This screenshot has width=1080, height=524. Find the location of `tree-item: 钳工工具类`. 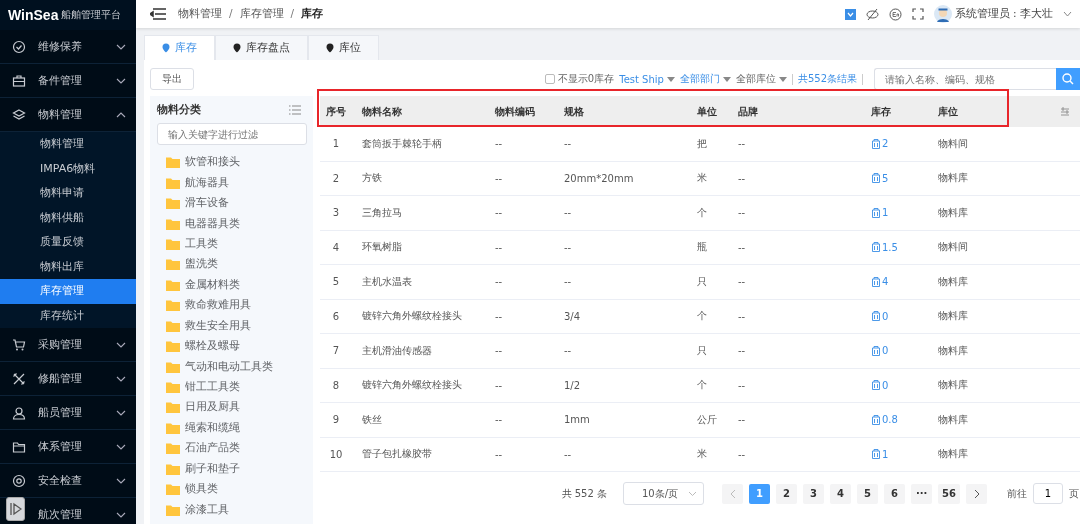

tree-item: 钳工工具类 is located at coordinates (212, 387).